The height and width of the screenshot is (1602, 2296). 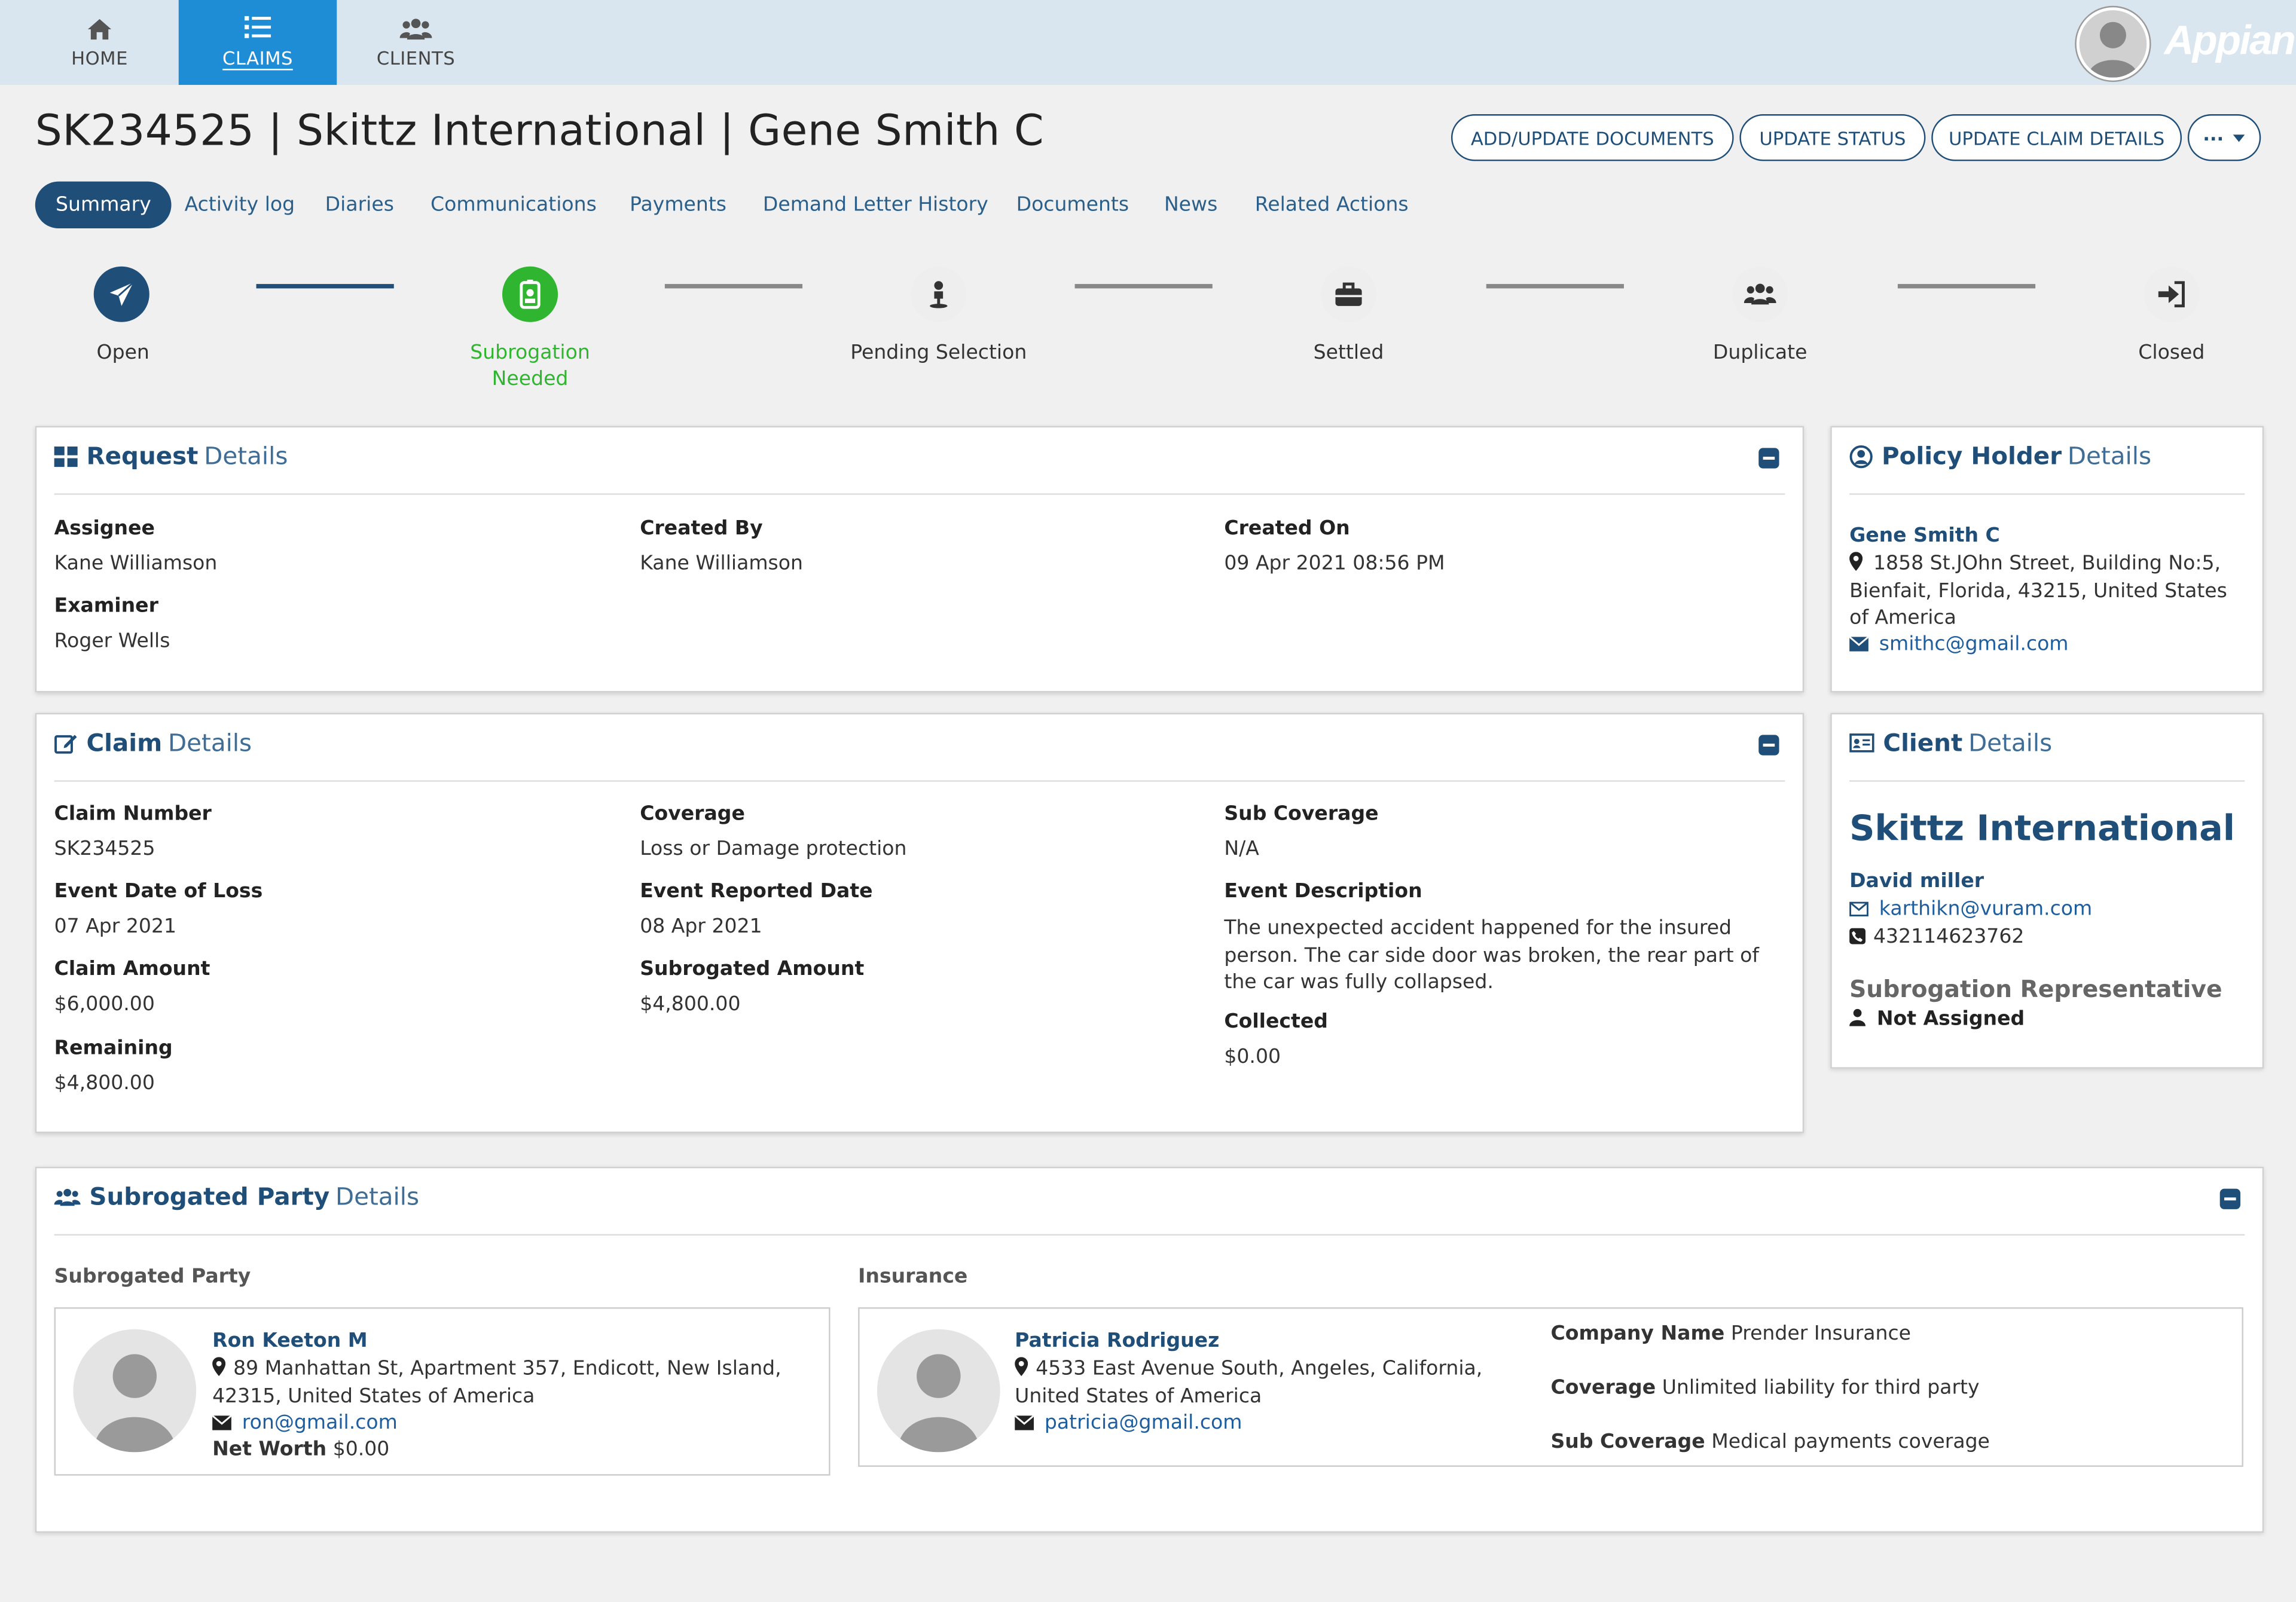 What do you see at coordinates (377, 1196) in the screenshot?
I see `subrogated-title-light: Details` at bounding box center [377, 1196].